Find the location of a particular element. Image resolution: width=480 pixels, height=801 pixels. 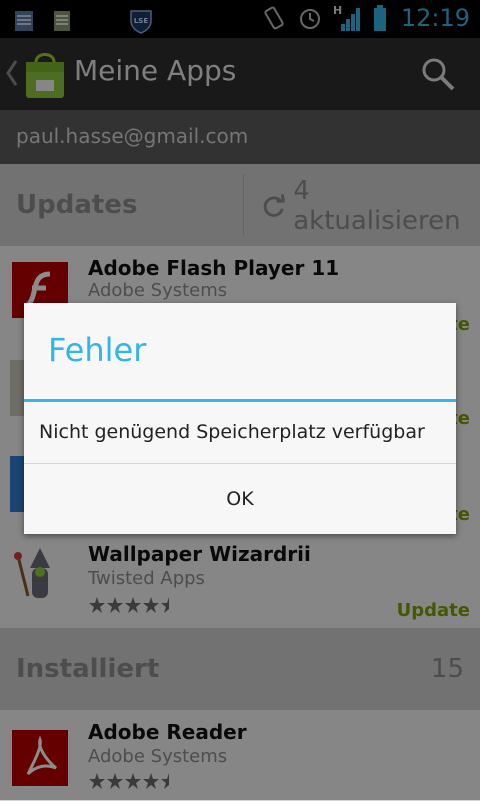

dialog-message: Nicht genügend Speicherplatz verfügbar is located at coordinates (232, 432).